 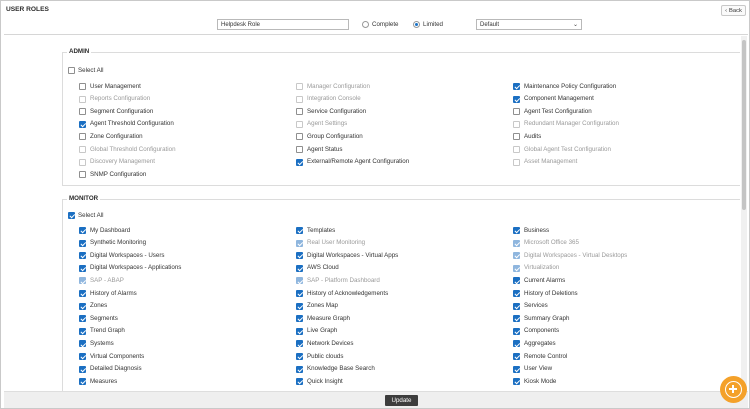 What do you see at coordinates (299, 344) in the screenshot?
I see `checkbox-network-devices` at bounding box center [299, 344].